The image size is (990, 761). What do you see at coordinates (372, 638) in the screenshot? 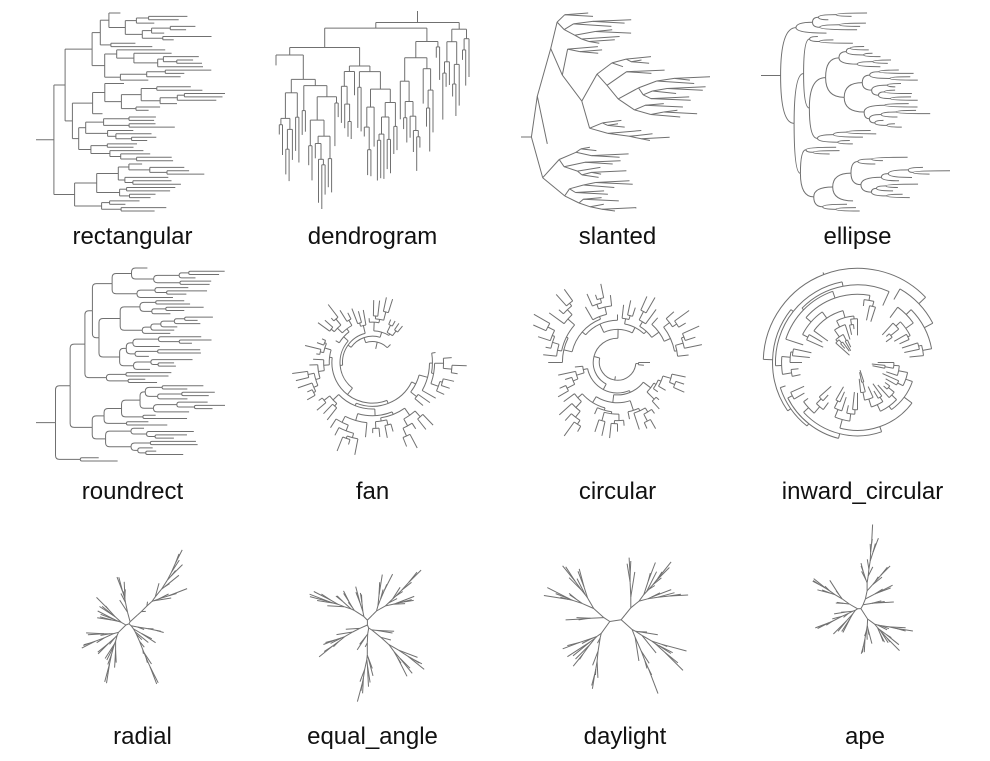
I see `panel-equal-angle: equal_angle` at bounding box center [372, 638].